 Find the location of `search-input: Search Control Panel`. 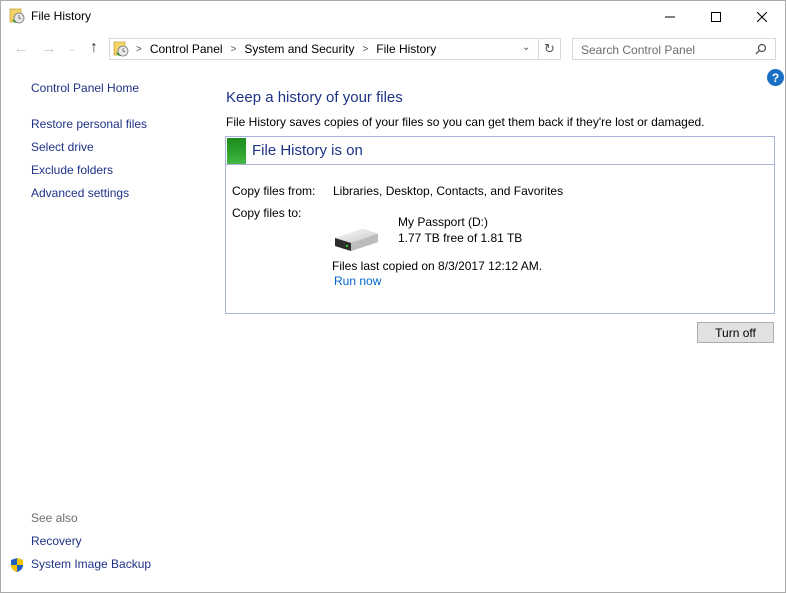

search-input: Search Control Panel is located at coordinates (674, 49).